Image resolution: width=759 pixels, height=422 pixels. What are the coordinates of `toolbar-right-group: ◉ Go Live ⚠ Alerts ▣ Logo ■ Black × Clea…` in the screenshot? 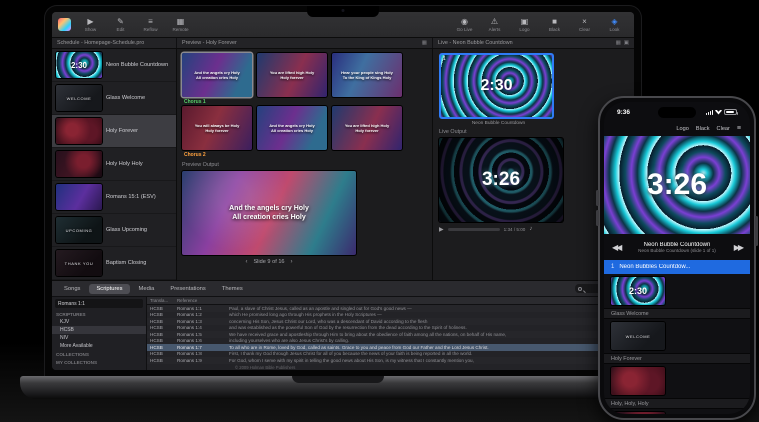 It's located at (539, 24).